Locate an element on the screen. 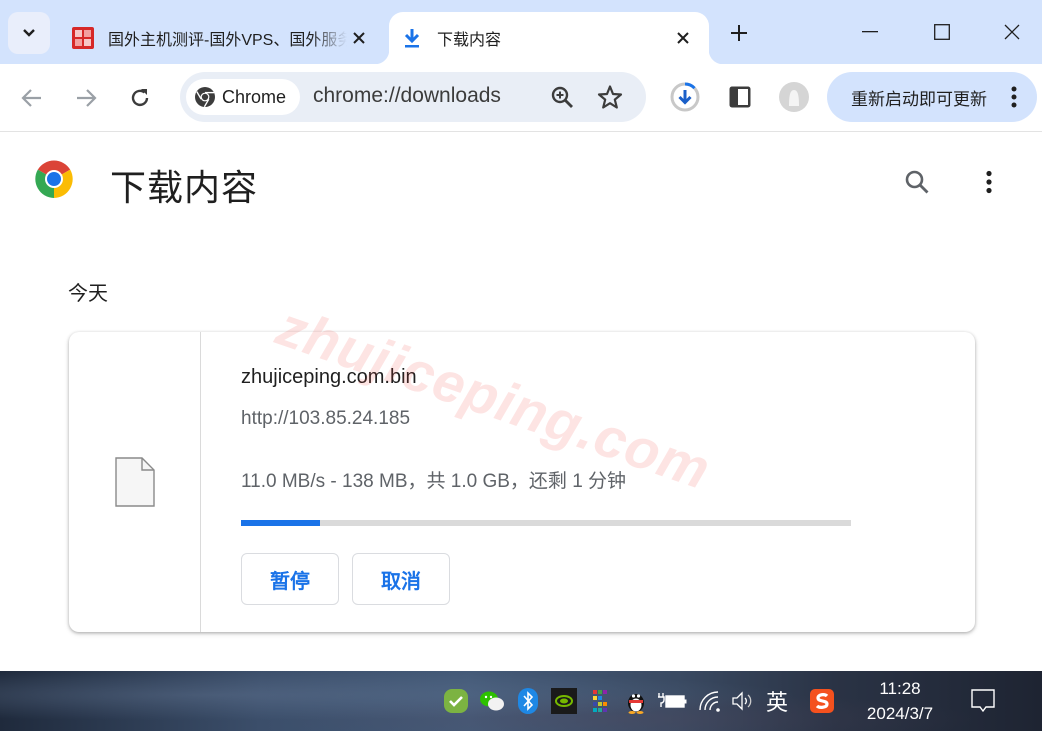 This screenshot has width=1042, height=731. tab-title: 下载内容 is located at coordinates (469, 40).